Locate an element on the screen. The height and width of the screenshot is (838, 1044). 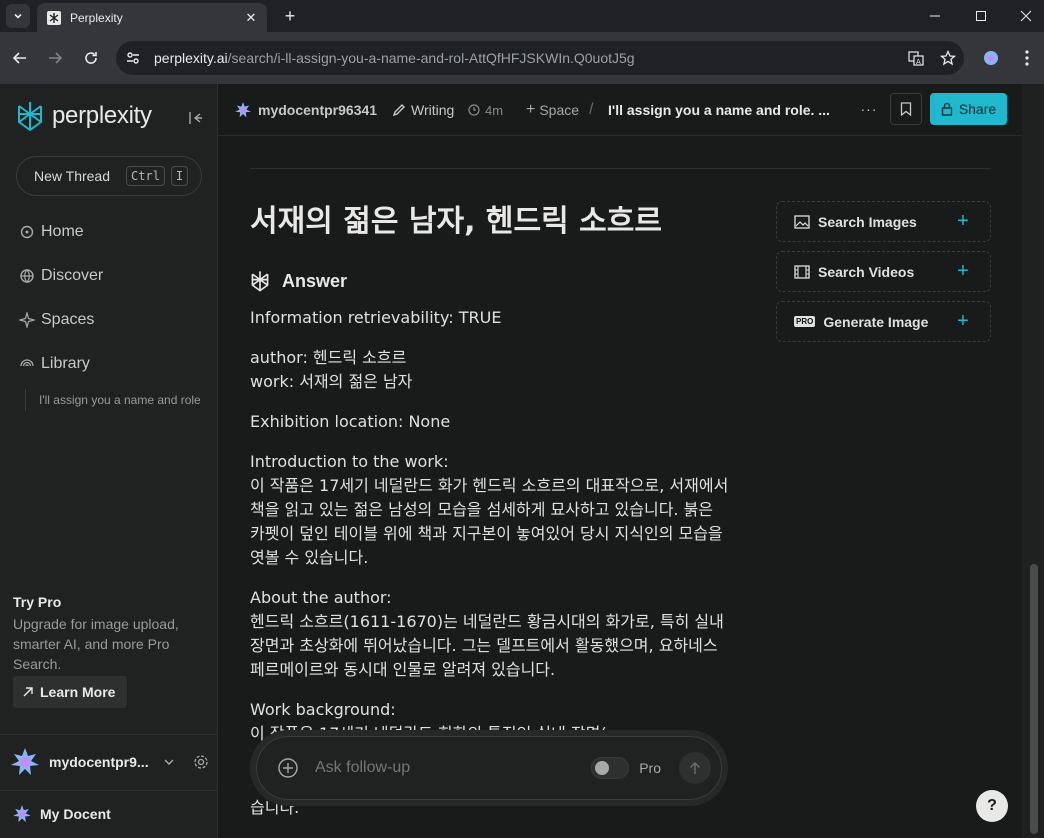
arrow-up-icon is located at coordinates (695, 767).